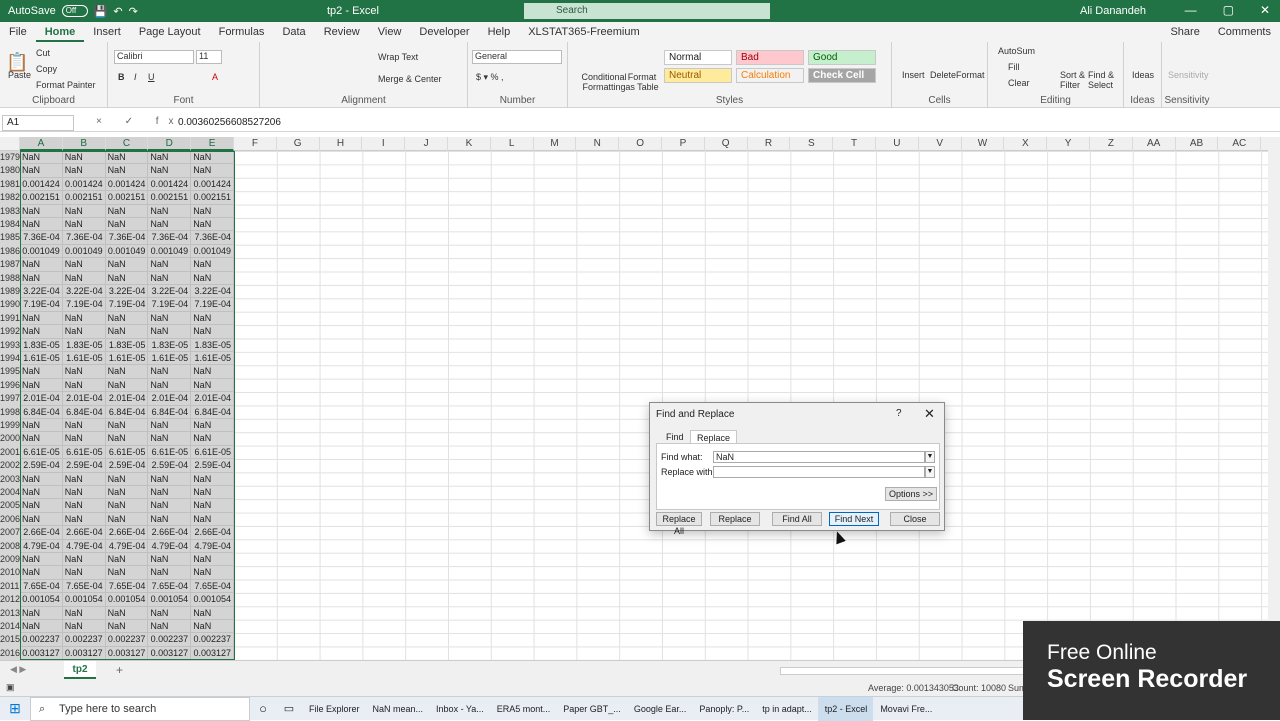 This screenshot has height=721, width=1280. Describe the element at coordinates (10, 586) in the screenshot. I see `row-header: 2011` at that location.